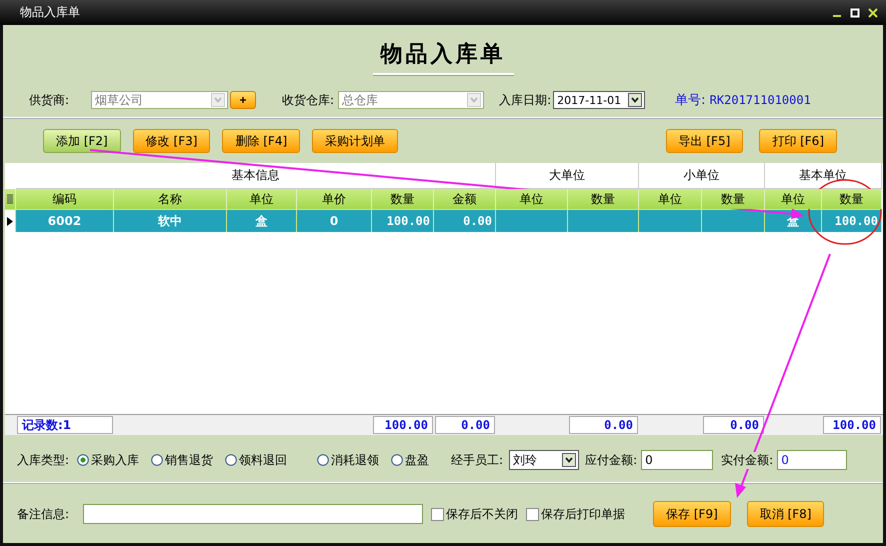 Image resolution: width=886 pixels, height=546 pixels. What do you see at coordinates (159, 100) in the screenshot?
I see `supplier-dropdown: 烟草公司` at bounding box center [159, 100].